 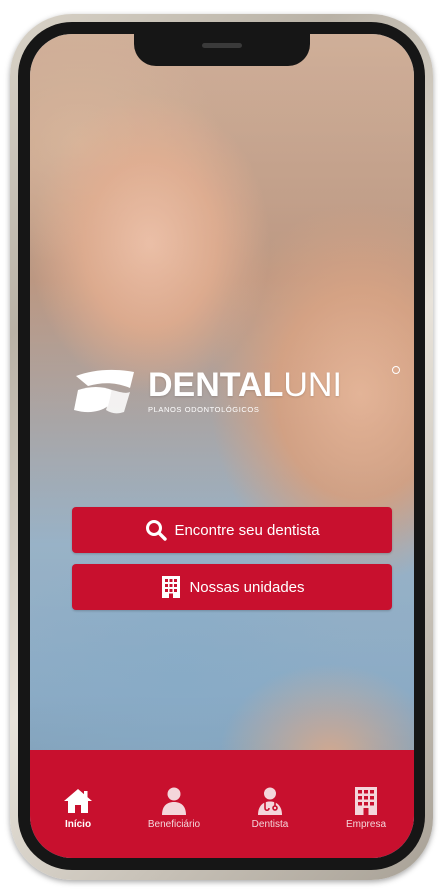 I want to click on brand-logo: DENTALUNI PLANOS ODONTOLÓGICOS, so click(x=237, y=396).